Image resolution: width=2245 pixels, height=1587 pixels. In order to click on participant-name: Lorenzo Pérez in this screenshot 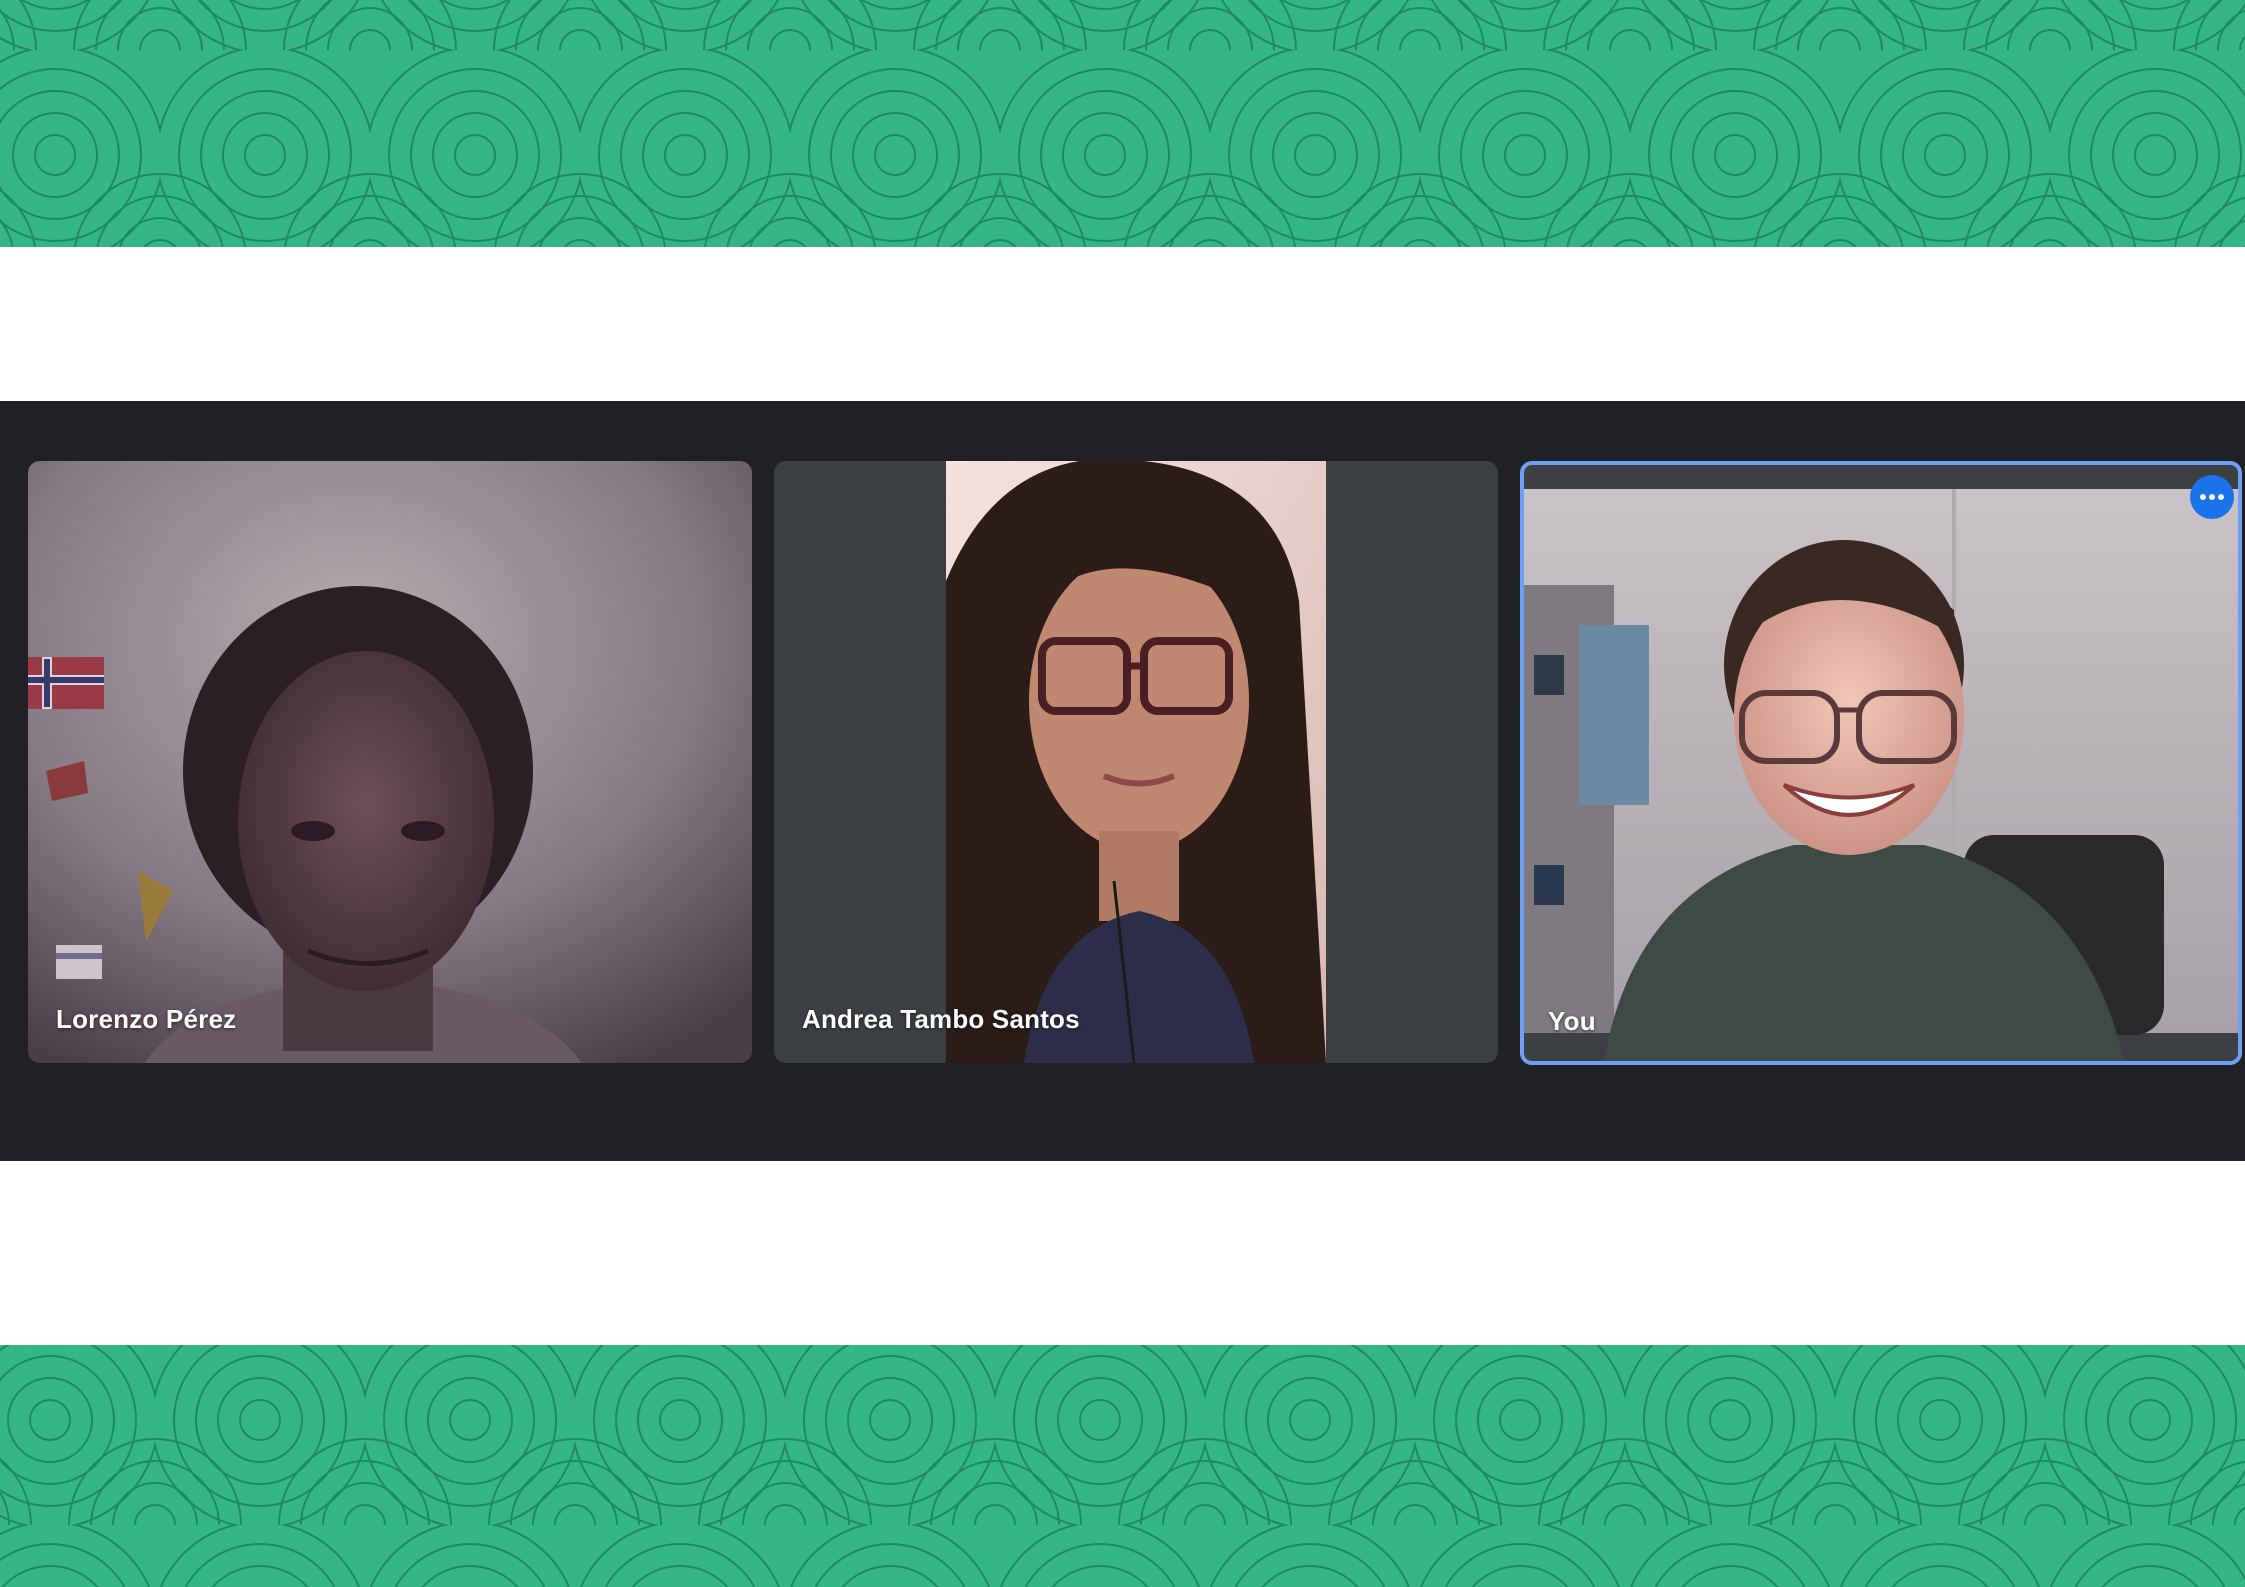, I will do `click(146, 1019)`.